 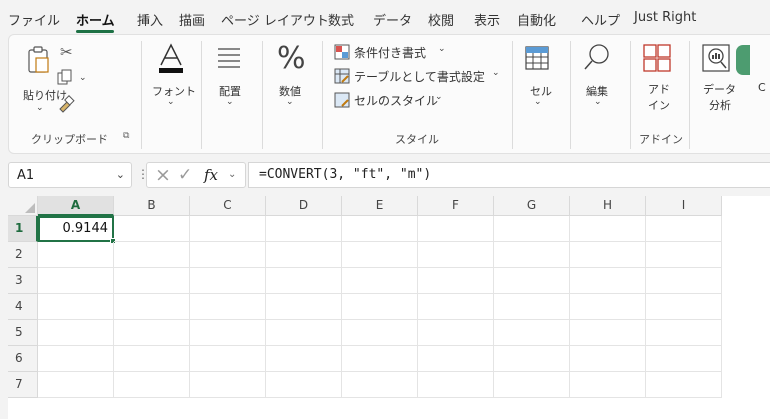 I want to click on cell-h6, so click(x=608, y=359).